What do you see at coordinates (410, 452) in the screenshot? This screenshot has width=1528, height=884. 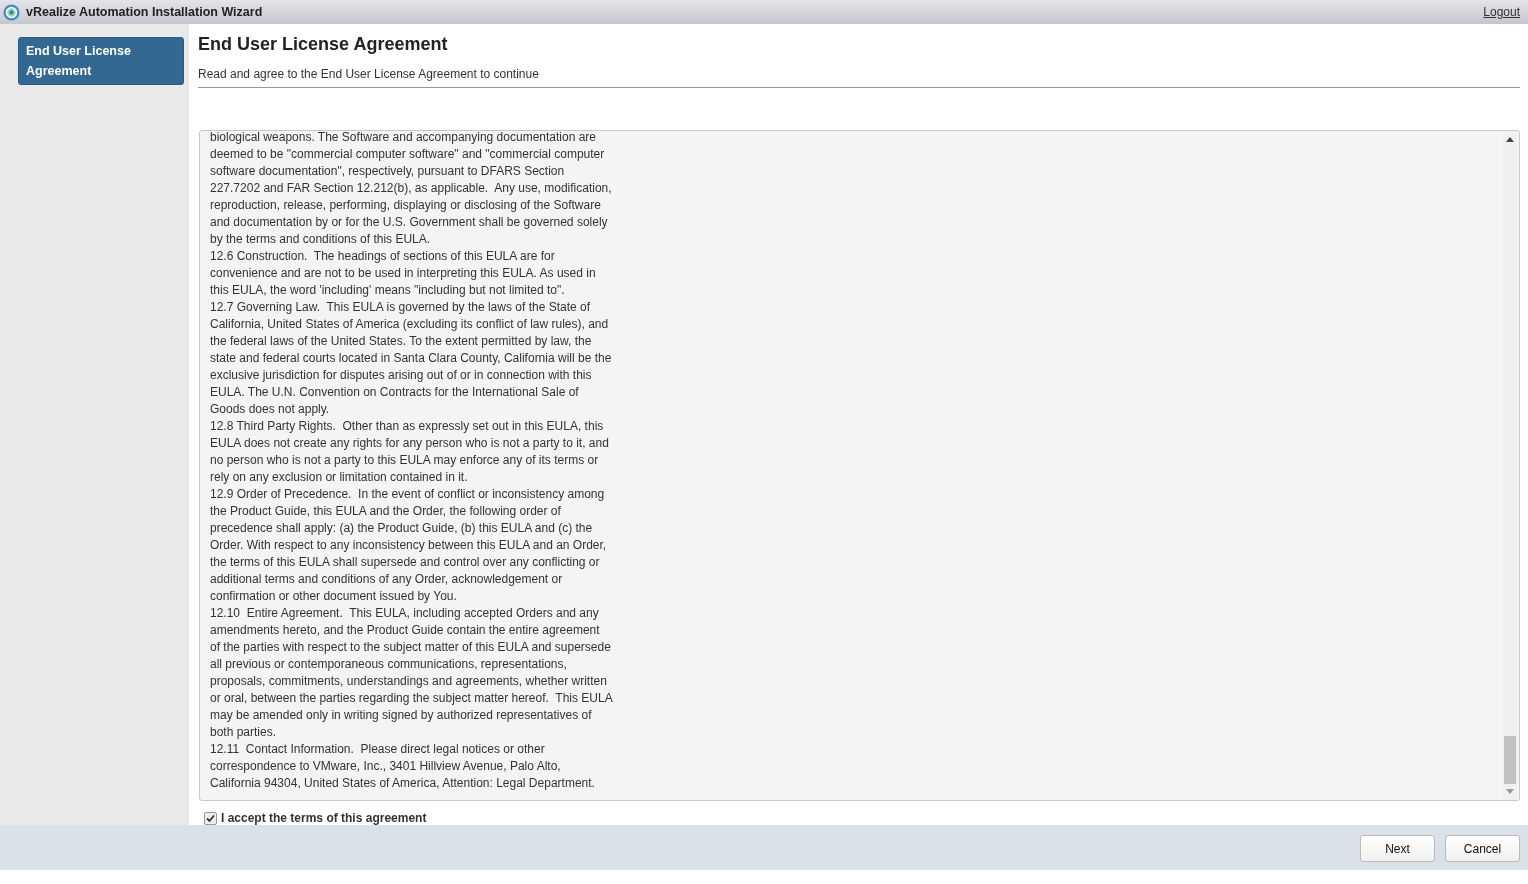 I see `license-paragraph: 12.8 Third Party Rights. Other than as expressly set out in this EULA, this EULA does not create any rights for any person who is not a party to it, and no person who is not a party to this EULA may enforce any of its terms or rely on any exclusion or limitation contained in it.` at bounding box center [410, 452].